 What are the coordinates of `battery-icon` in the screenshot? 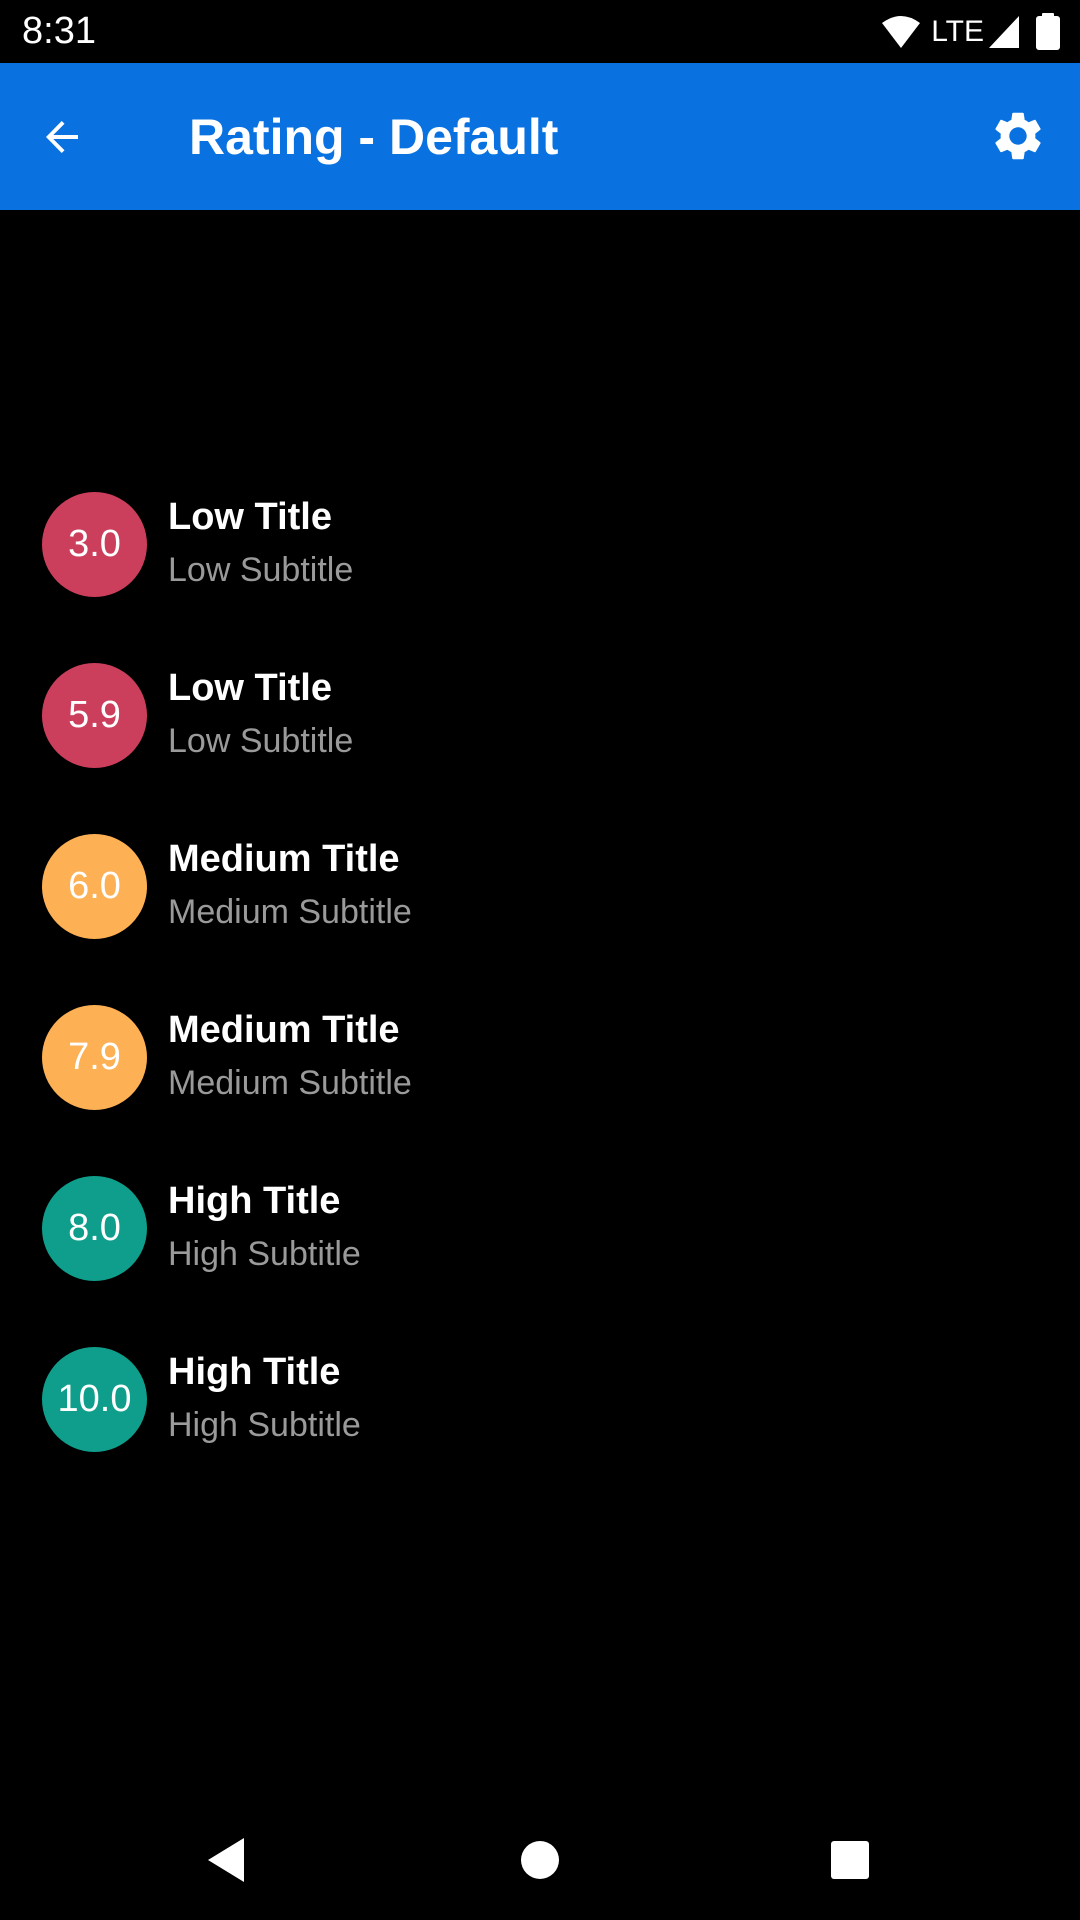 It's located at (1048, 31).